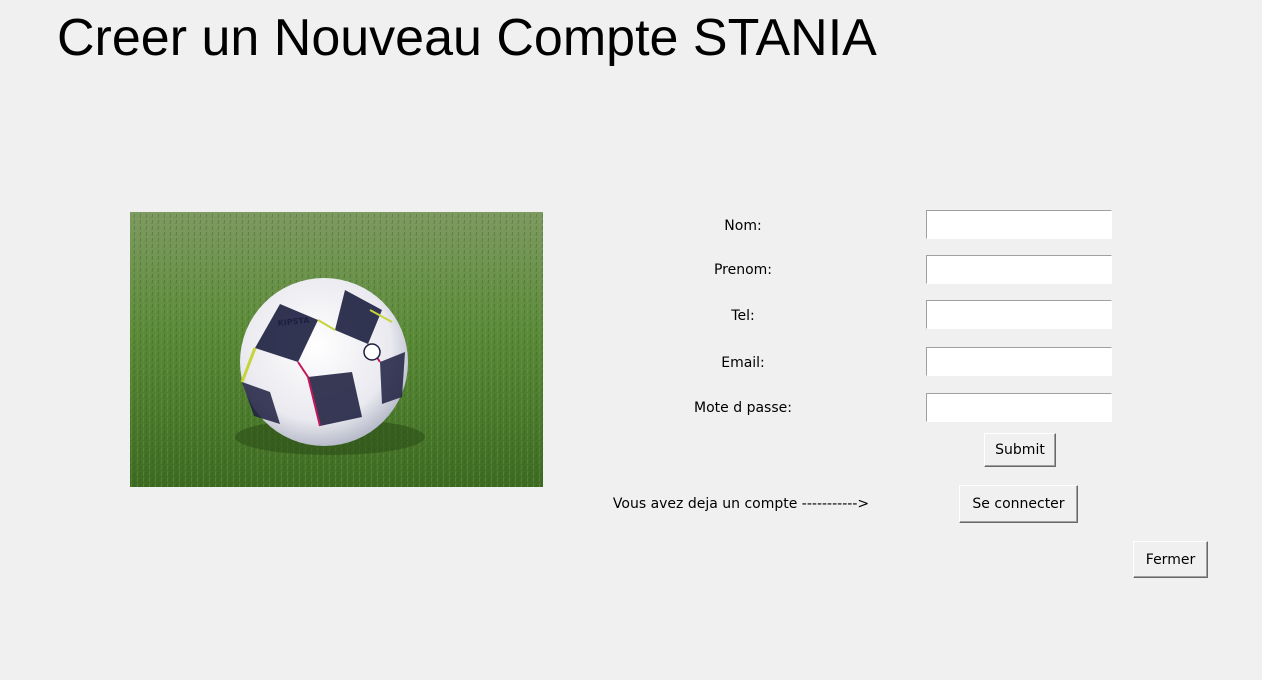 Image resolution: width=1262 pixels, height=680 pixels. I want to click on nom-label: Nom:, so click(743, 226).